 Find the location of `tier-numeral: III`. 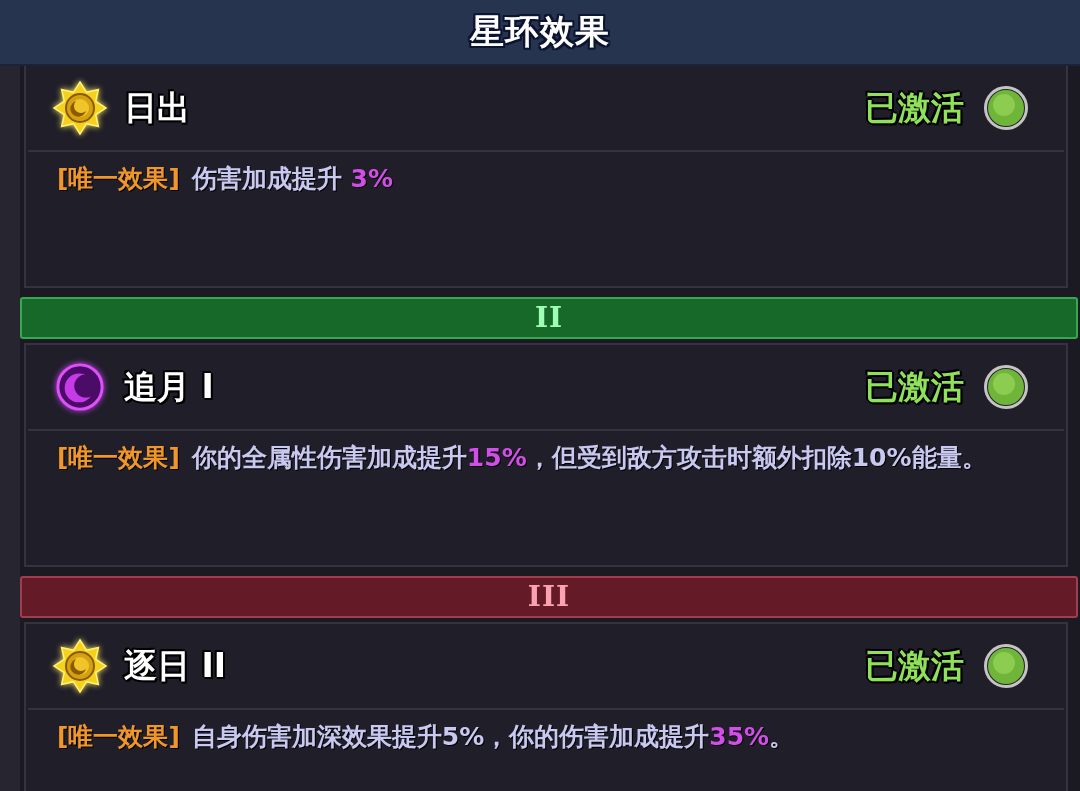

tier-numeral: III is located at coordinates (549, 597).